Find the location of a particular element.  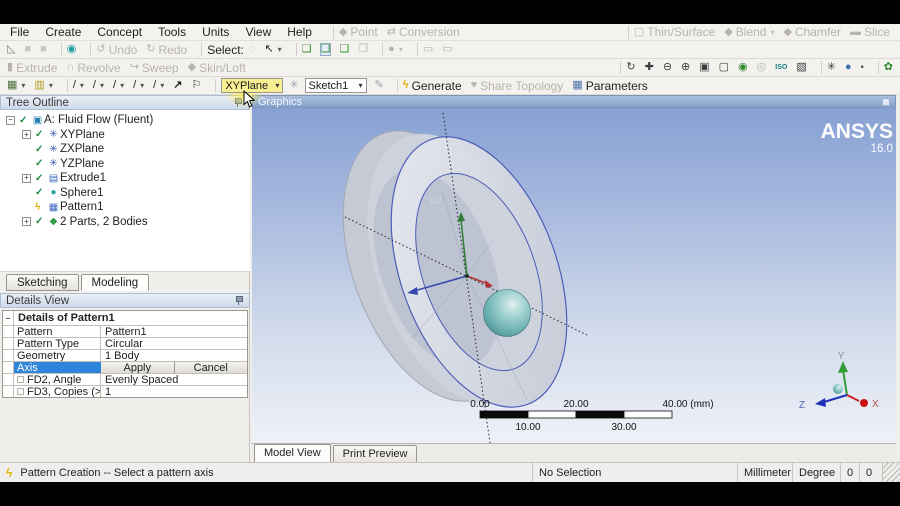

chamfer-icon: ◆ is located at coordinates (787, 31).